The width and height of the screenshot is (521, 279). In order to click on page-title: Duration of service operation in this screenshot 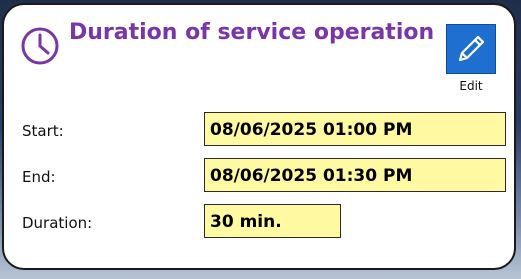, I will do `click(252, 32)`.